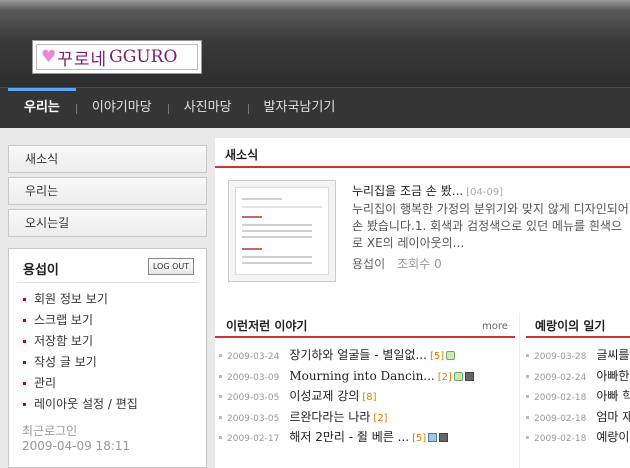  I want to click on post-title: 아빠한테, so click(613, 376).